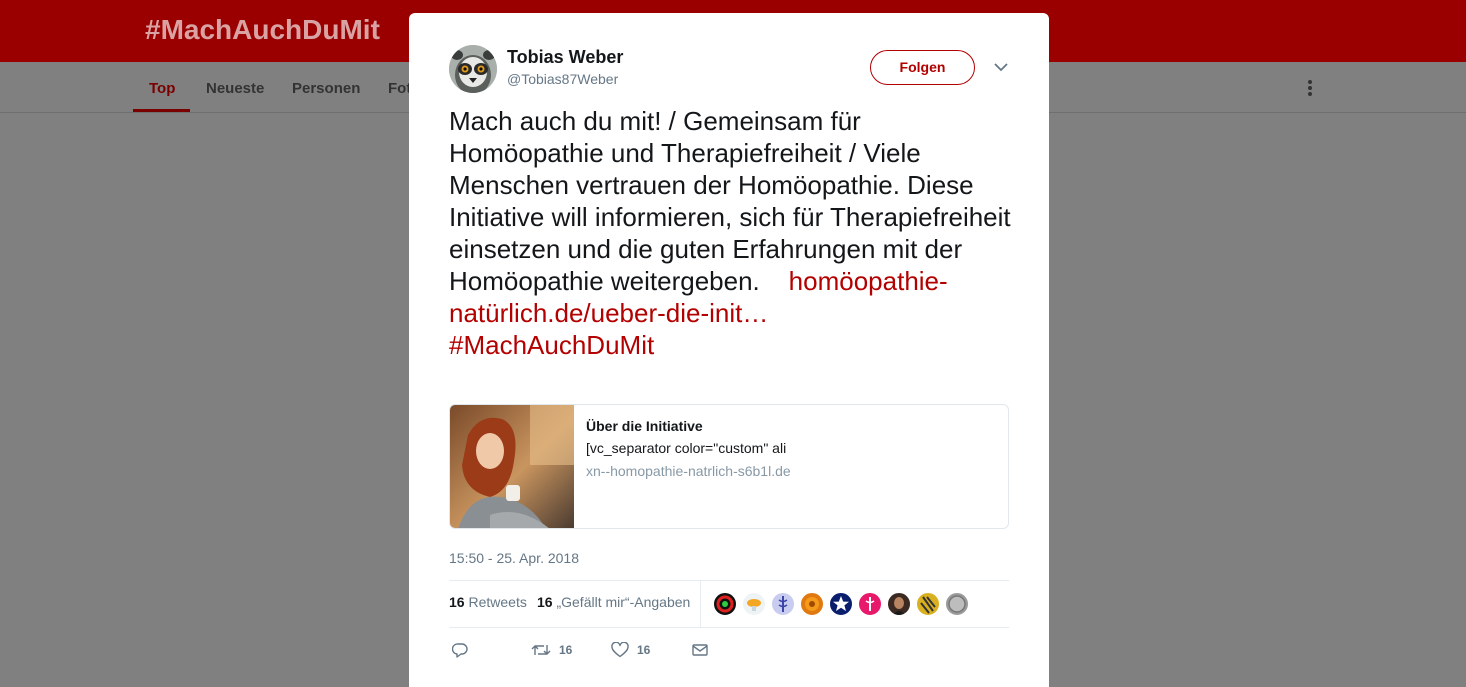 The width and height of the screenshot is (1466, 687). I want to click on like-button: 16, so click(630, 650).